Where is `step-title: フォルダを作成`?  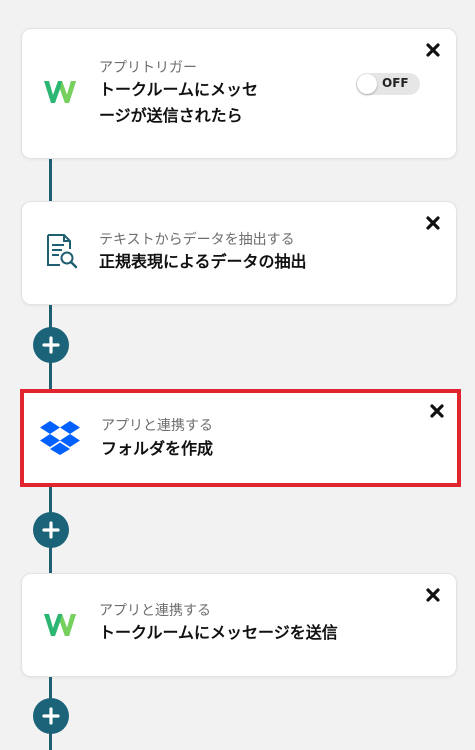 step-title: フォルダを作成 is located at coordinates (157, 448).